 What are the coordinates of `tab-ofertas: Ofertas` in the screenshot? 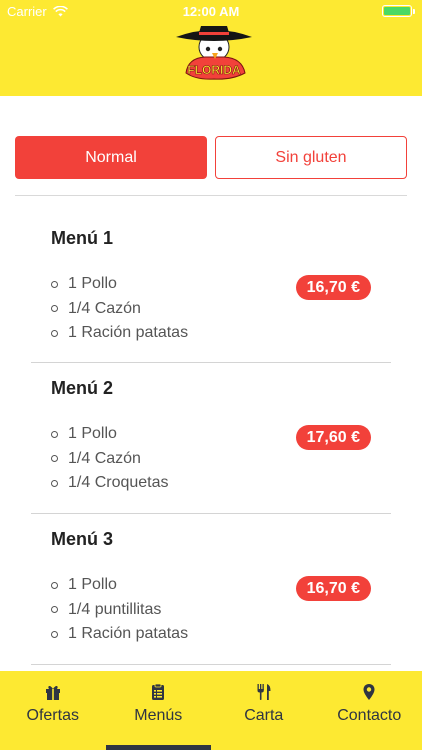 It's located at (53, 710).